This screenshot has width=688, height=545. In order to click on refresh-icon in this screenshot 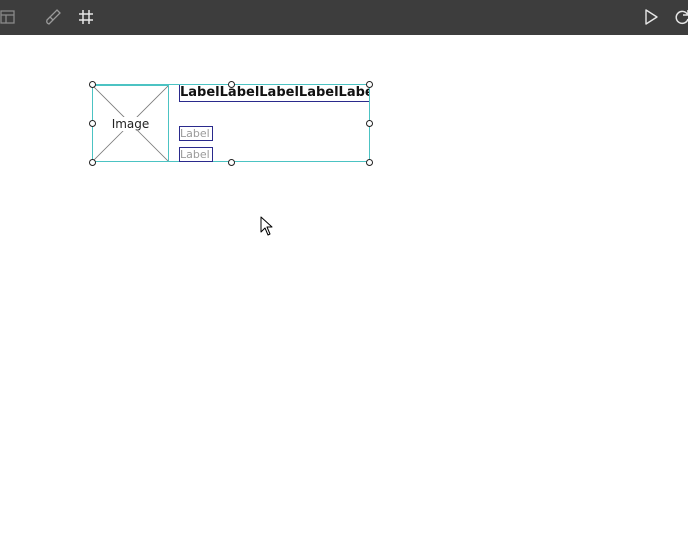, I will do `click(680, 17)`.